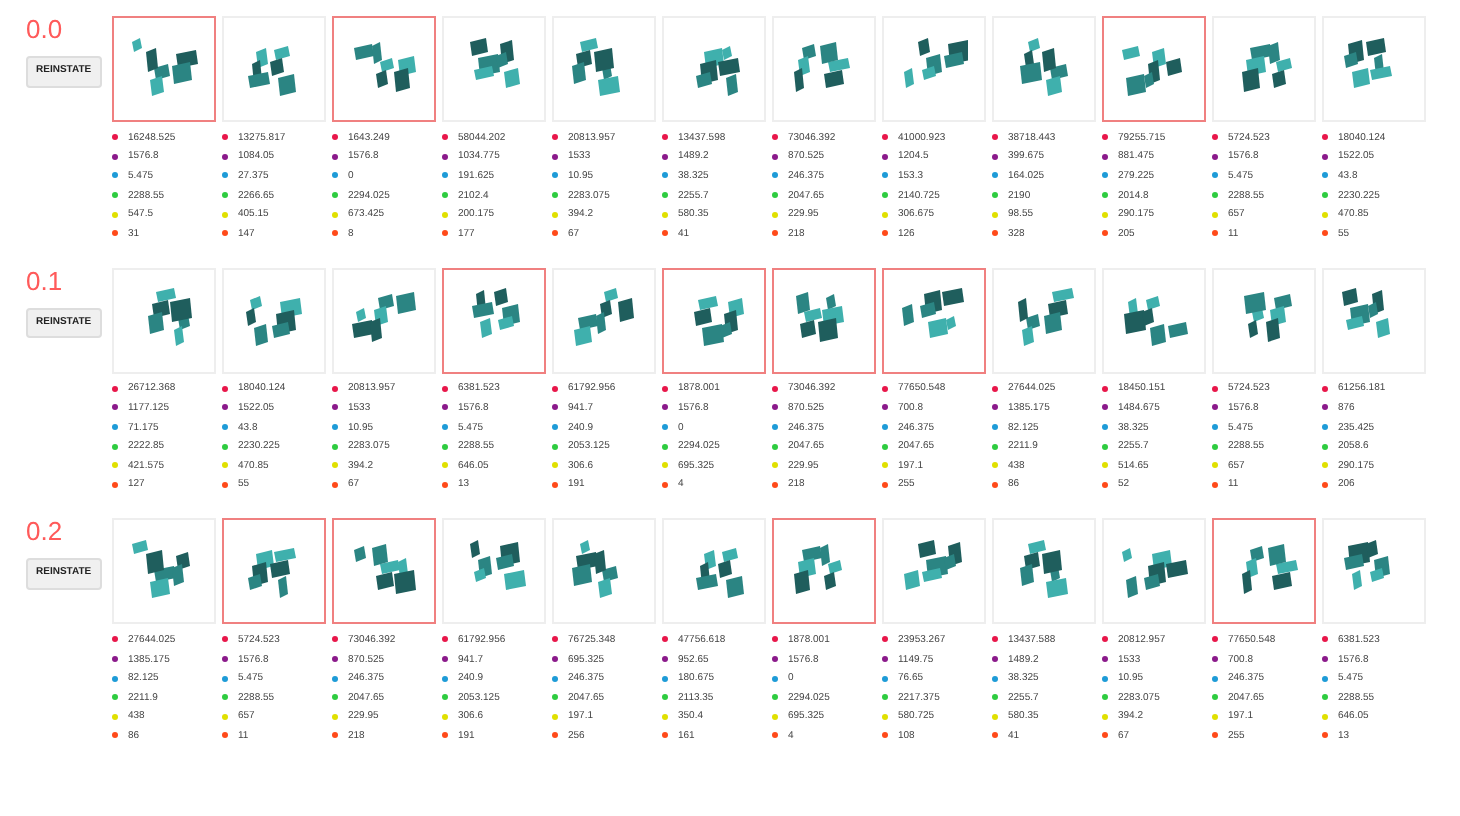 The image size is (1460, 816). What do you see at coordinates (44, 281) in the screenshot?
I see `group-label: 0.1` at bounding box center [44, 281].